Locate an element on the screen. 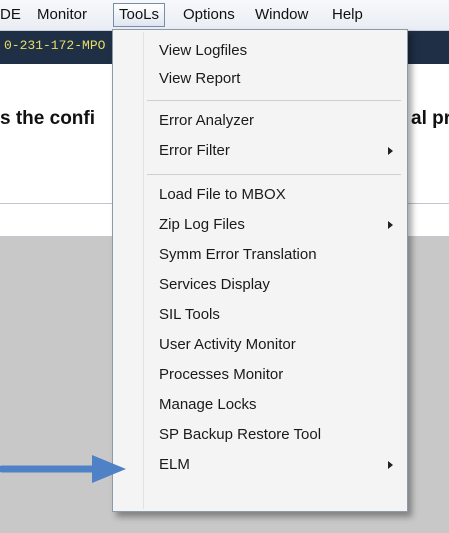 This screenshot has width=449, height=533. menu-item-manage-locks: Manage Locks is located at coordinates (260, 405).